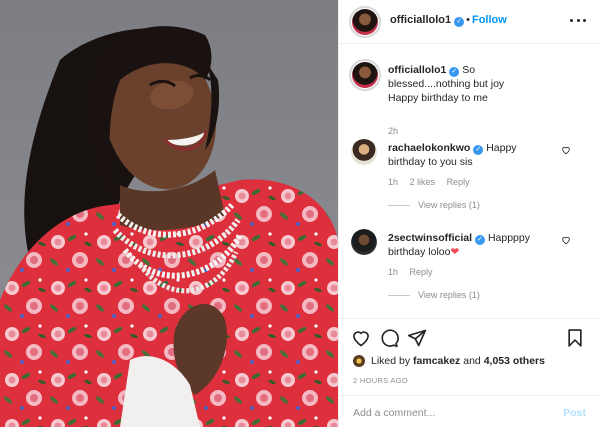  Describe the element at coordinates (417, 70) in the screenshot. I see `caption-username: officiallolo1` at that location.